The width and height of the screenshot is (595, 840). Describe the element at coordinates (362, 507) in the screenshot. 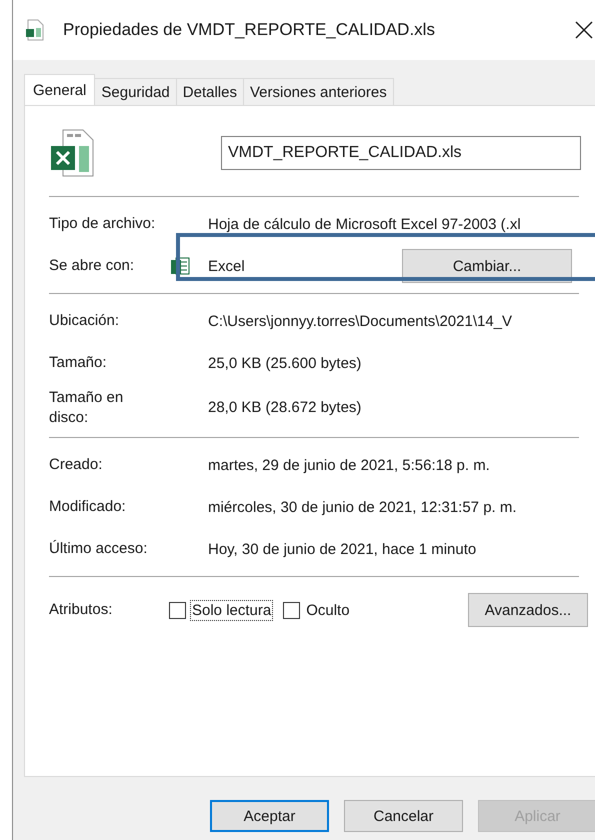

I see `field-value: miércoles, 30 de junio de 2021, 12:31:57 p. m.` at that location.